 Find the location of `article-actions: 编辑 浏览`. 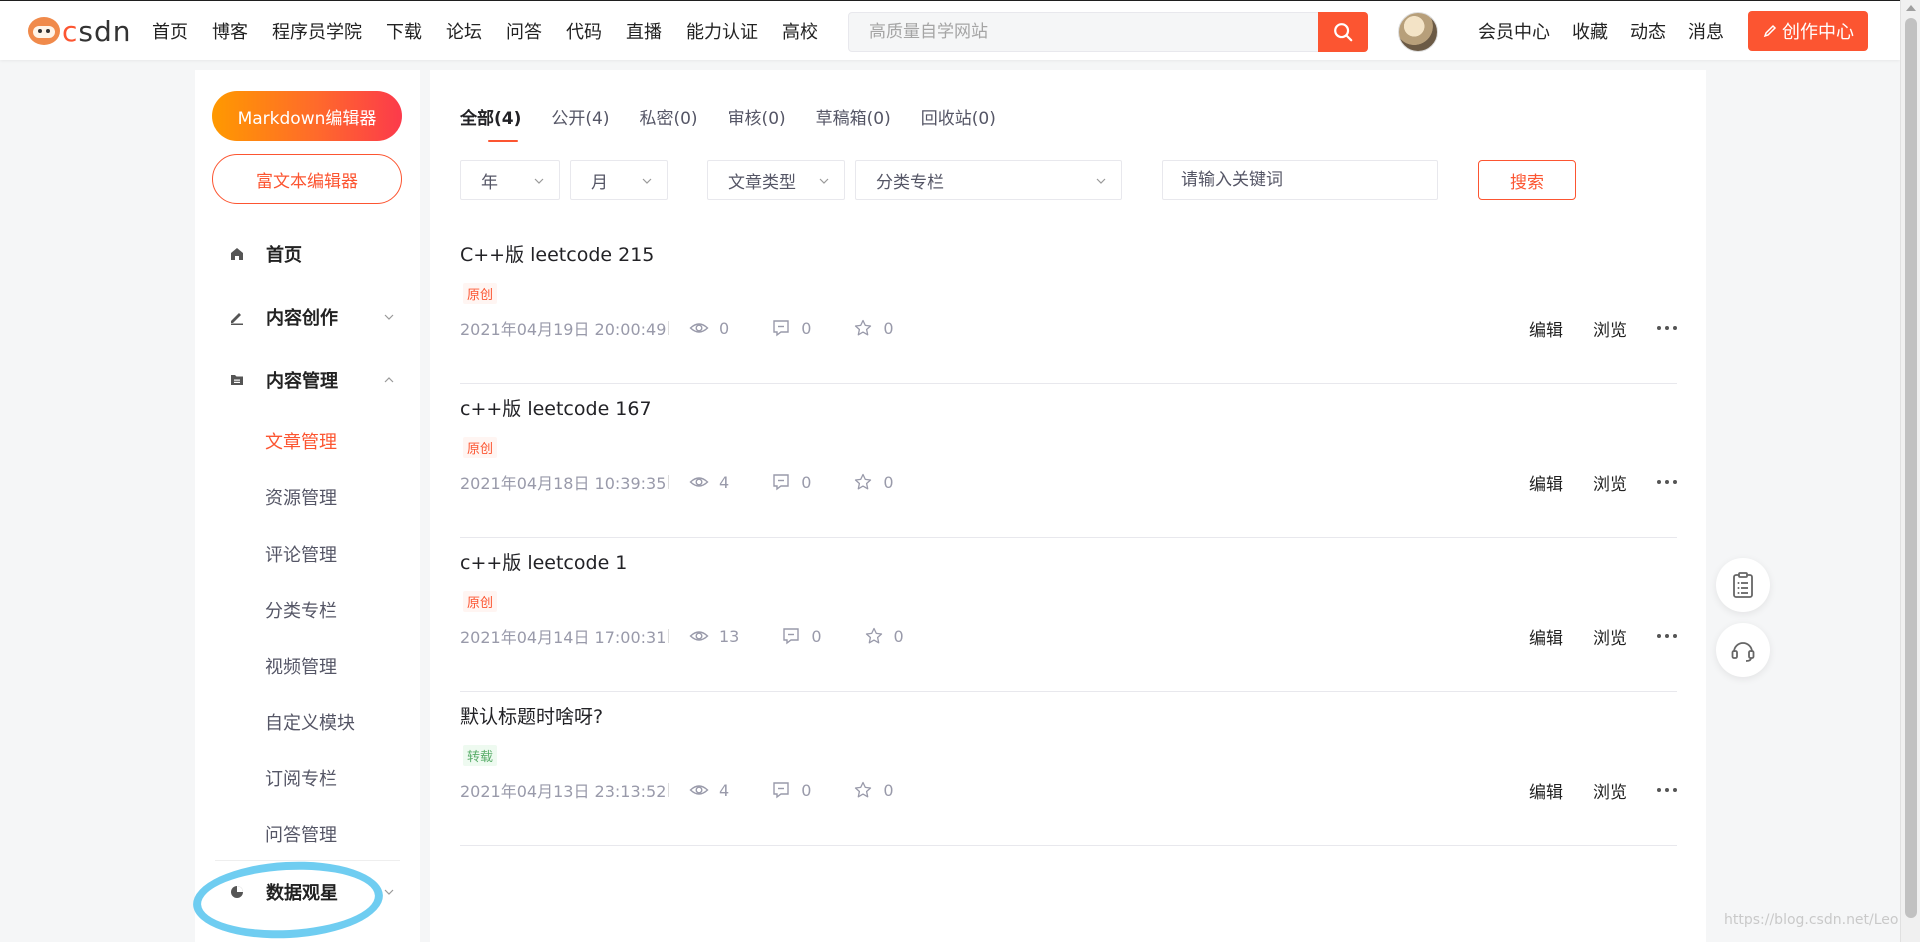

article-actions: 编辑 浏览 is located at coordinates (1603, 328).